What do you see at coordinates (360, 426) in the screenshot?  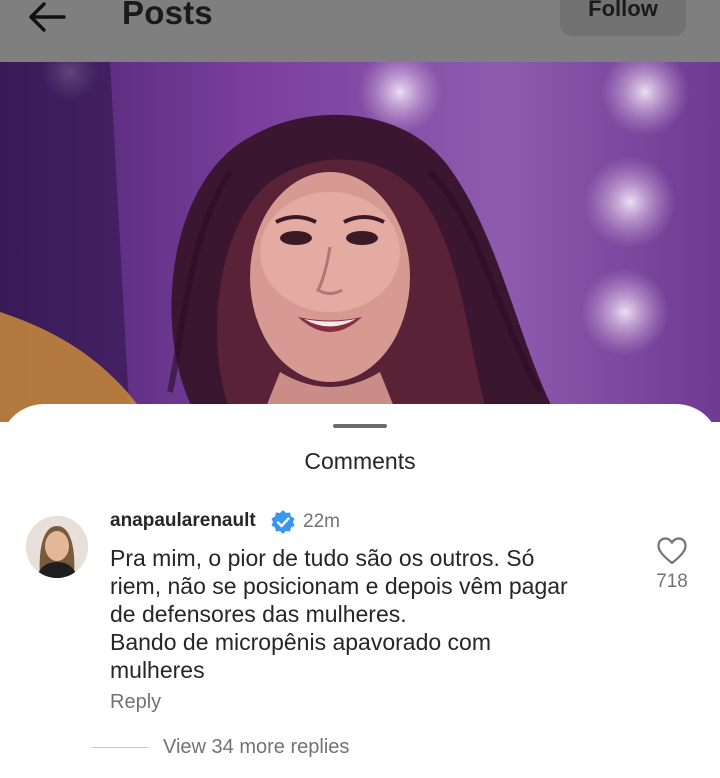 I see `drag-handle` at bounding box center [360, 426].